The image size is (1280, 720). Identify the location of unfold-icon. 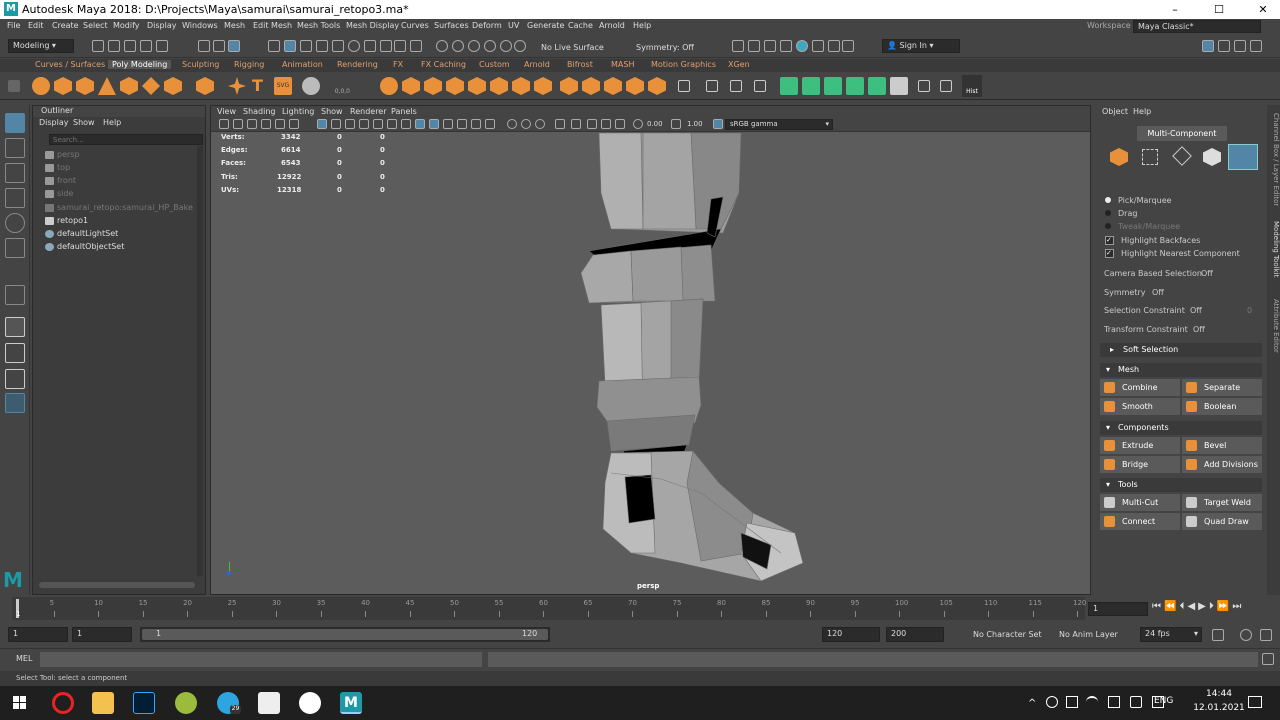
(899, 86).